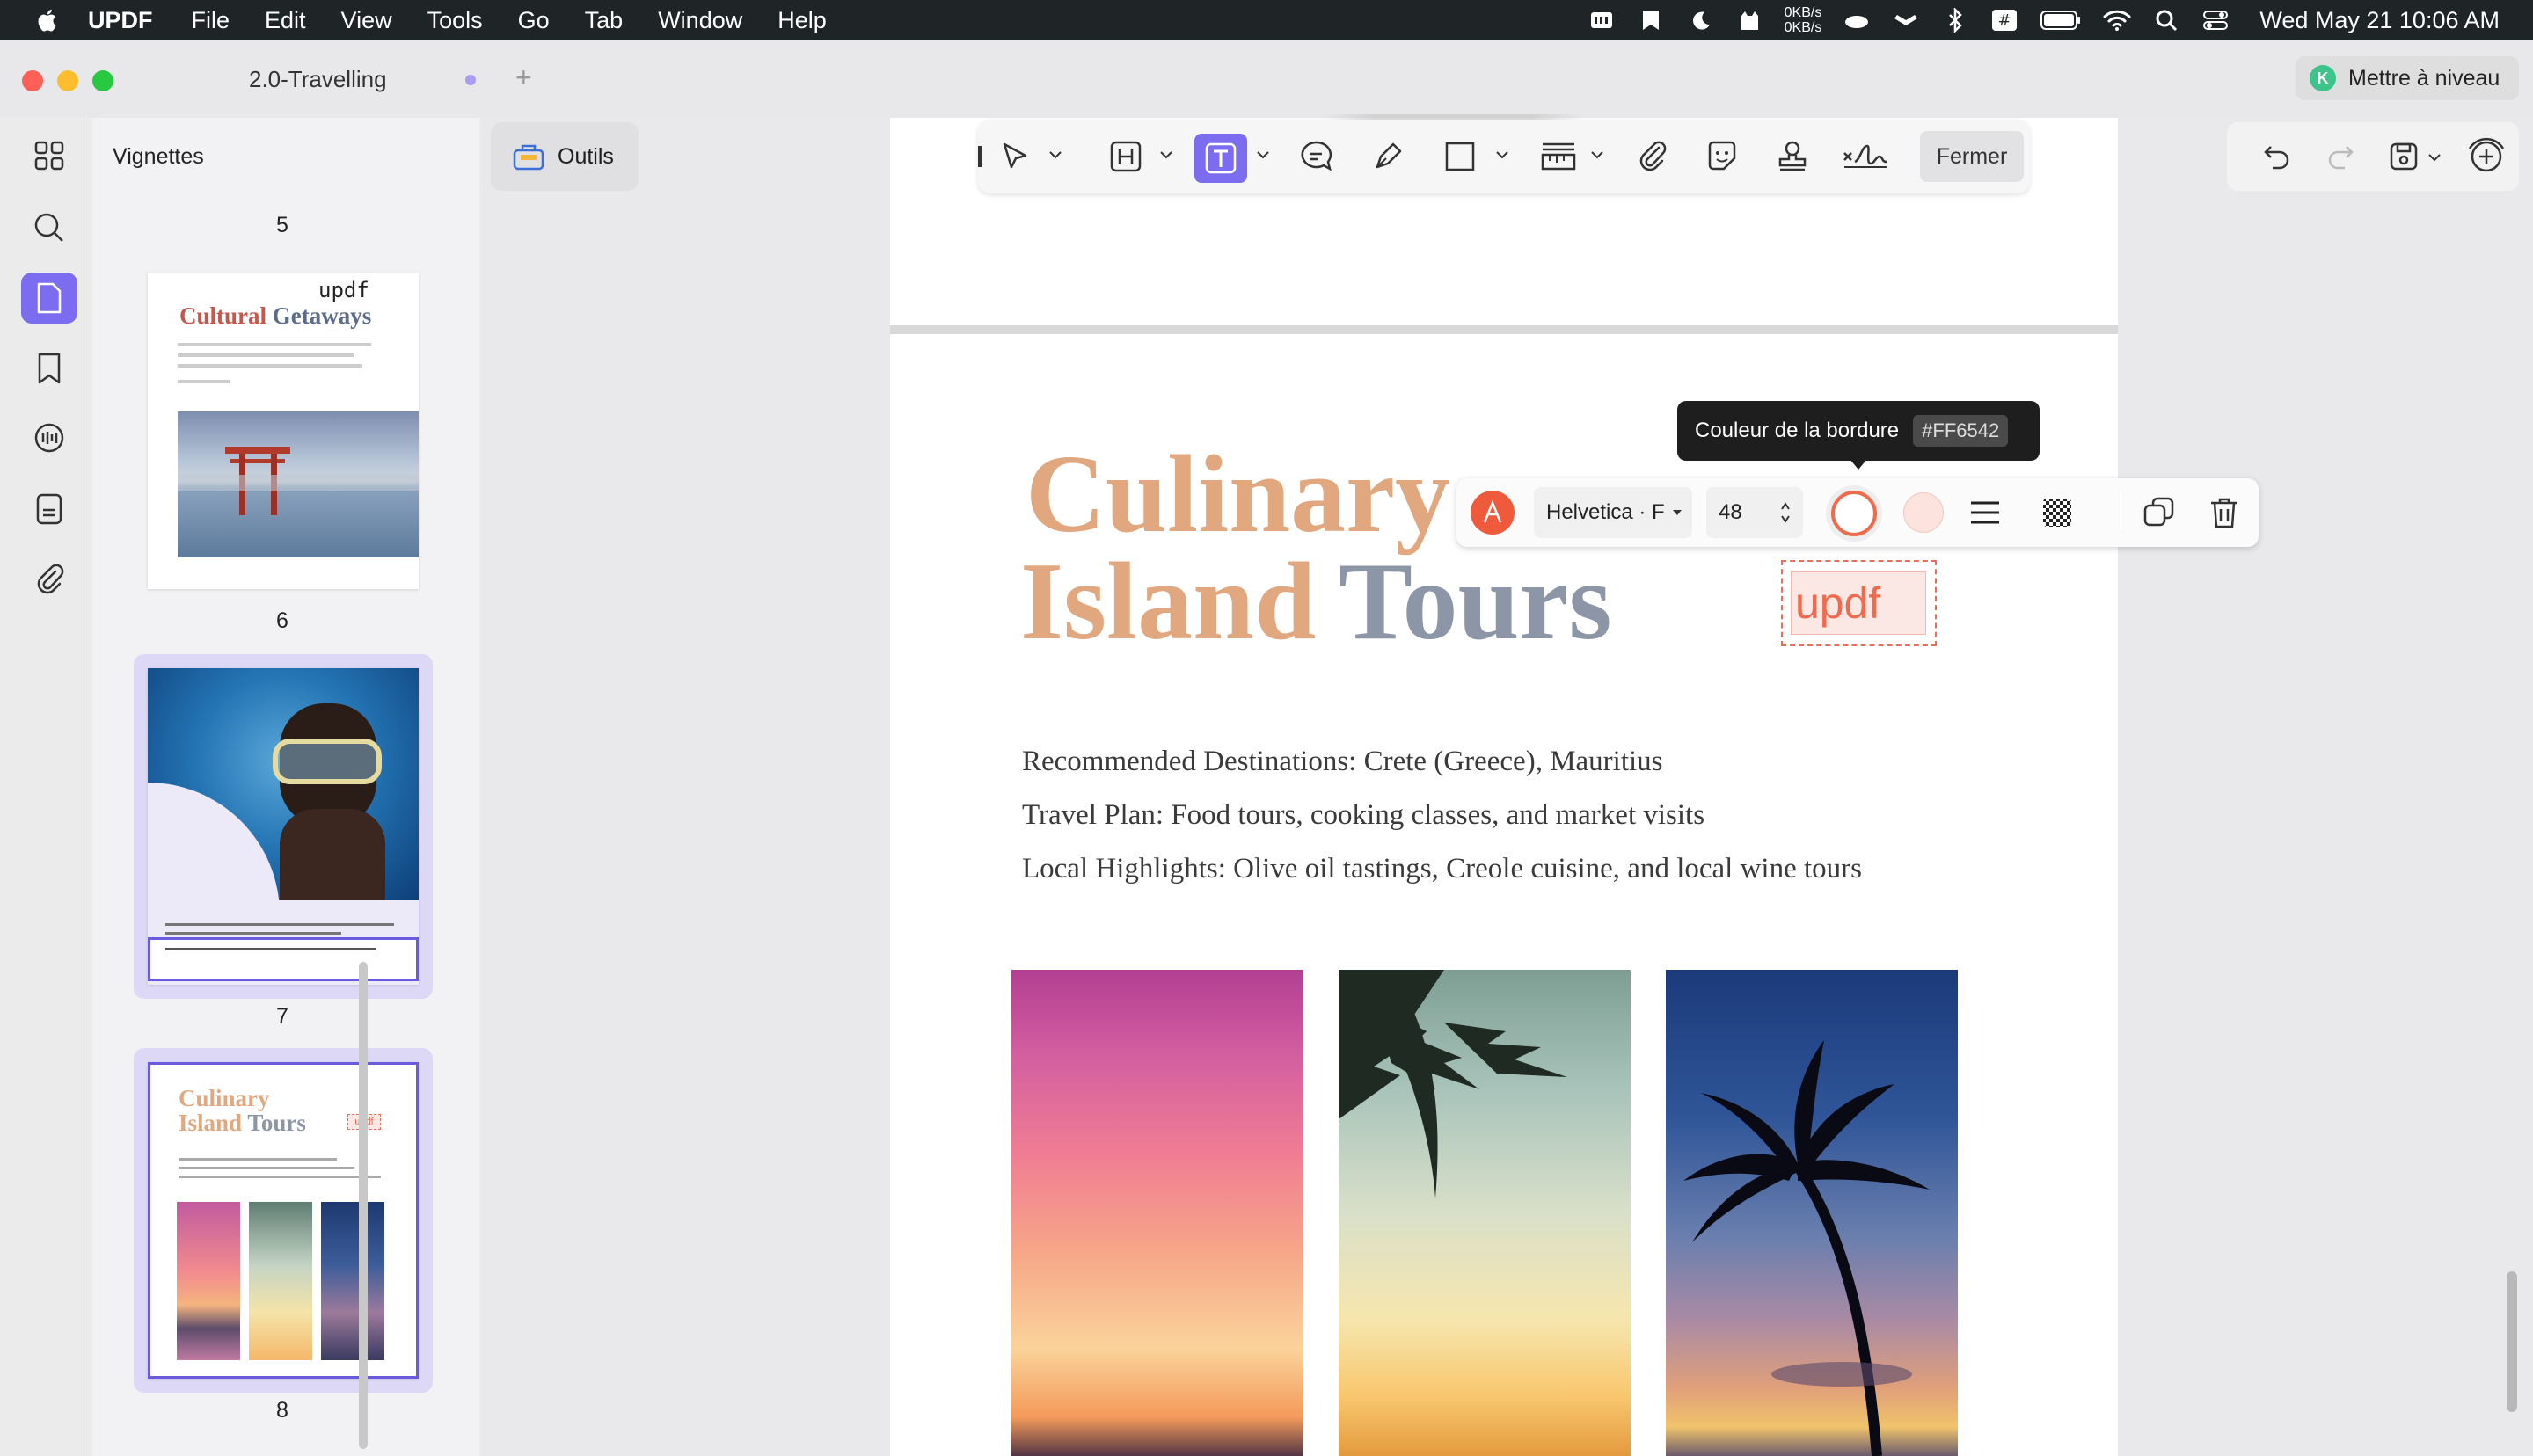 The width and height of the screenshot is (2533, 1456). I want to click on measure-icon, so click(1559, 156).